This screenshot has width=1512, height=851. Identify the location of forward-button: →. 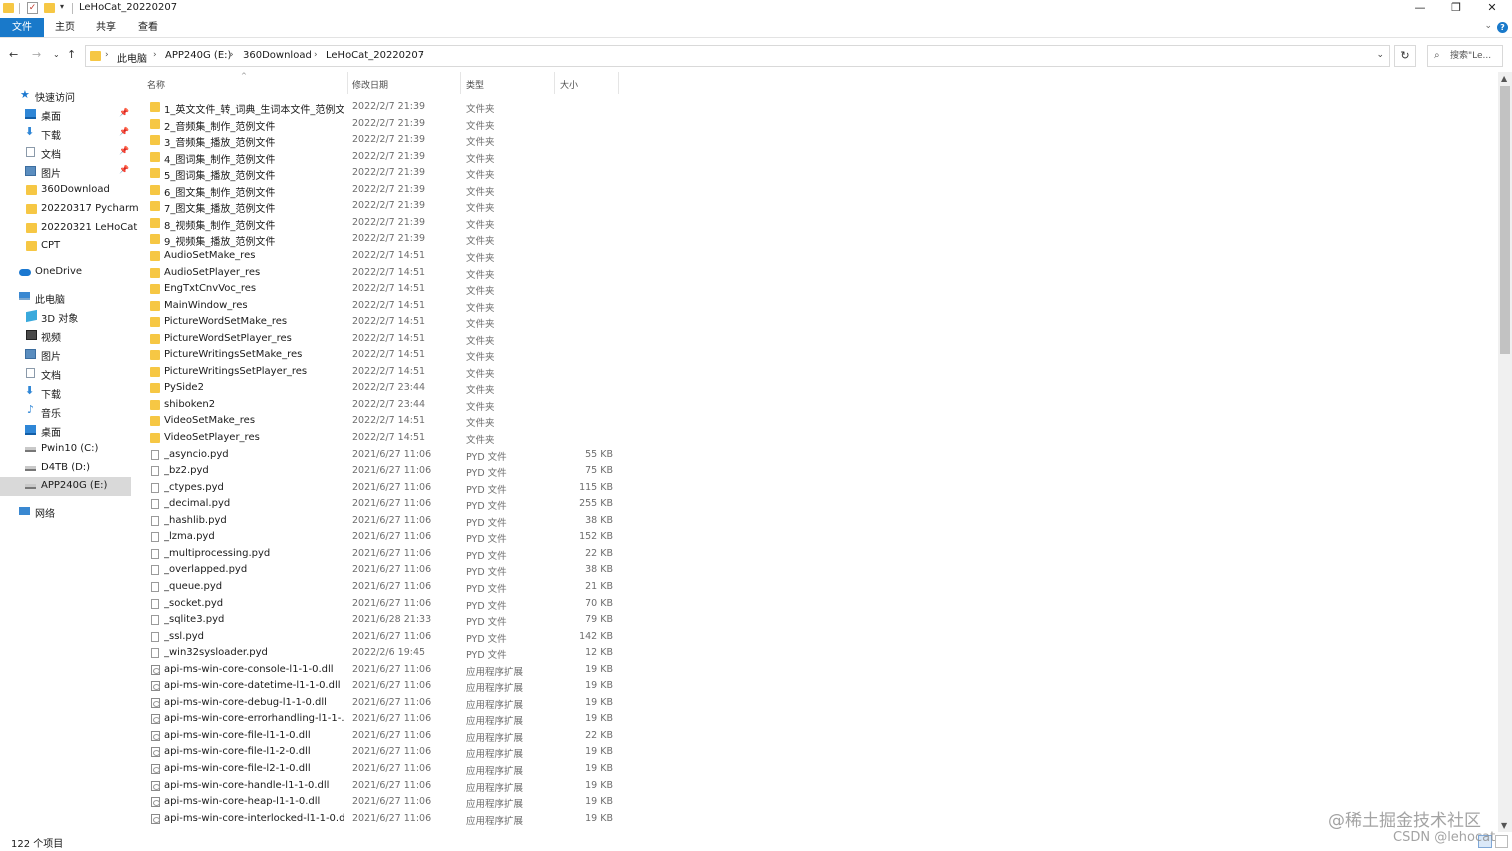
(36, 54).